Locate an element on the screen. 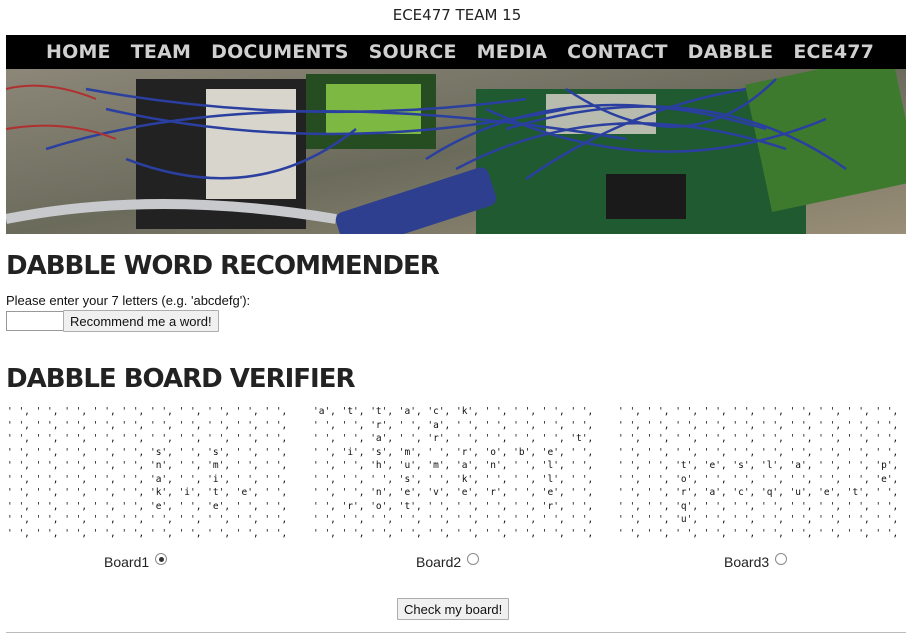 This screenshot has width=914, height=638. board-2-radio is located at coordinates (473, 559).